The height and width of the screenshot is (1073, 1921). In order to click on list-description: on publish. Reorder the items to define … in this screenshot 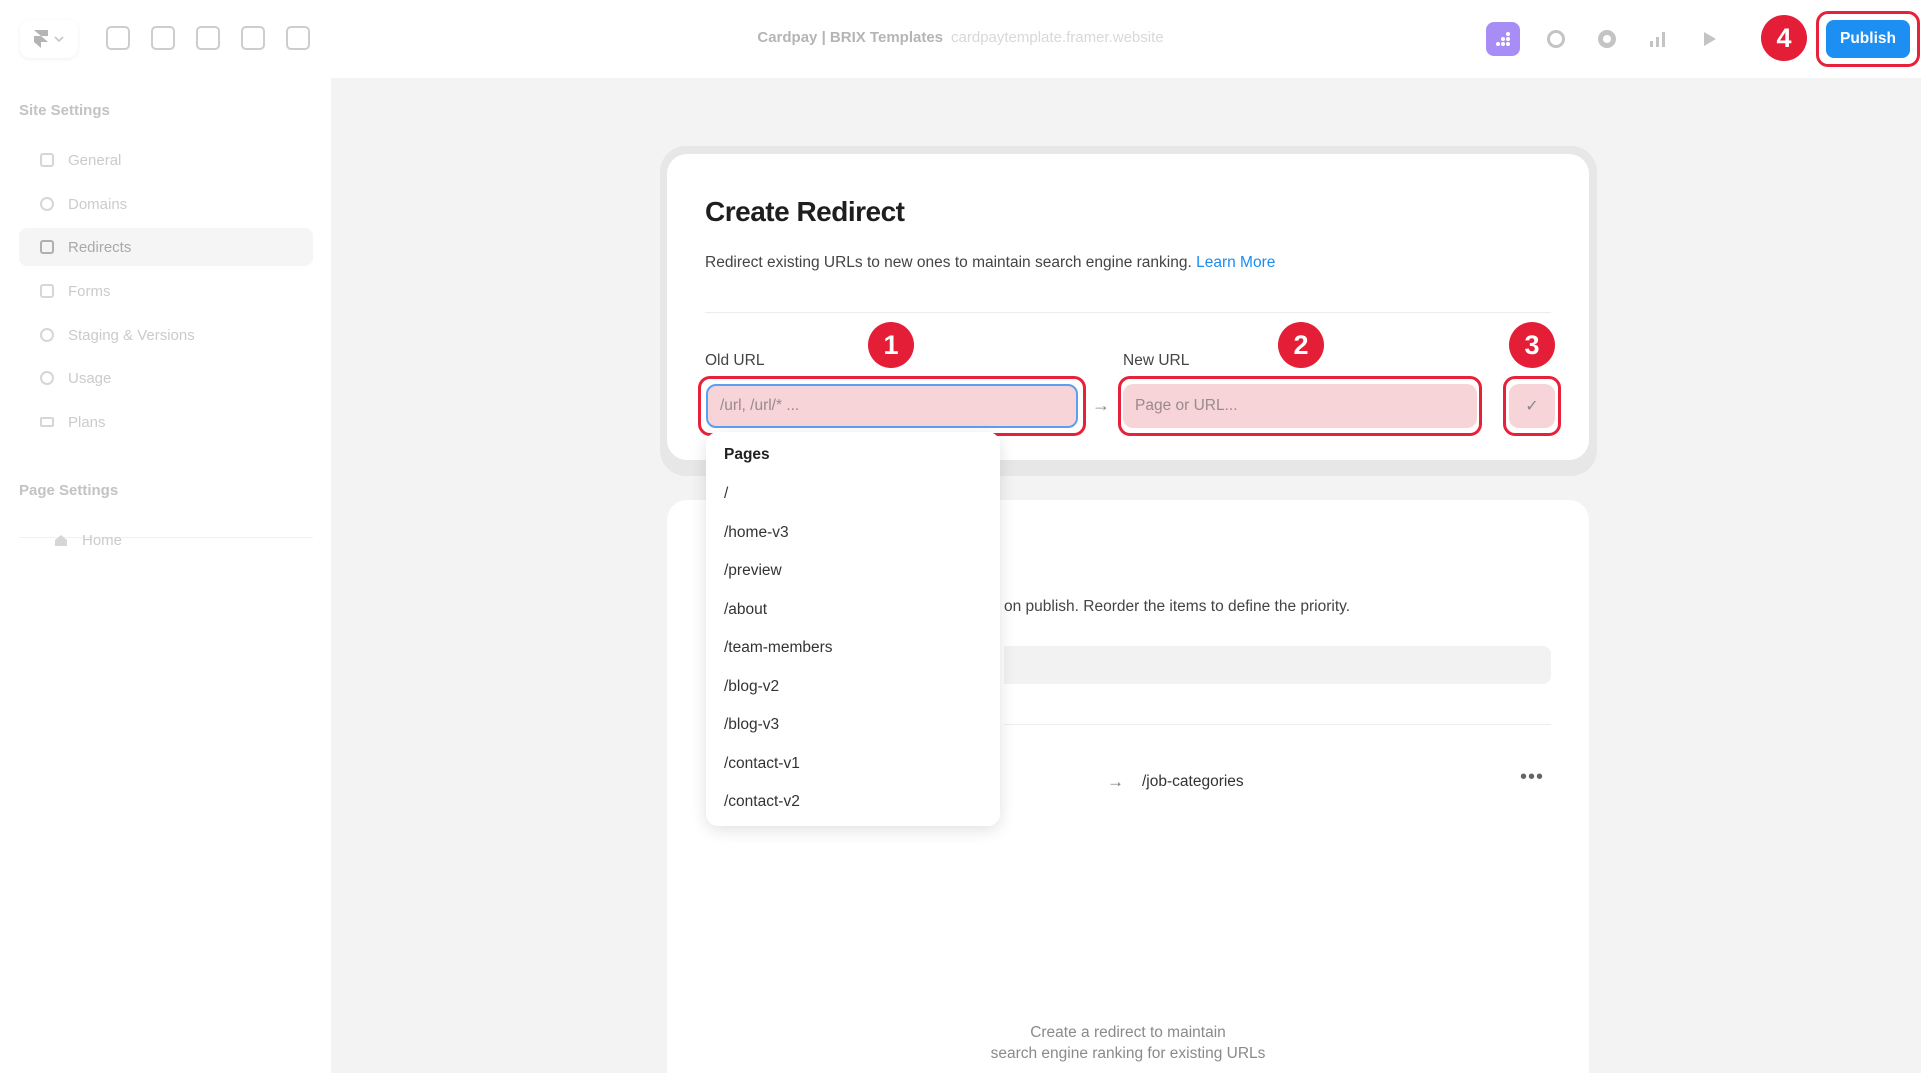, I will do `click(1177, 606)`.